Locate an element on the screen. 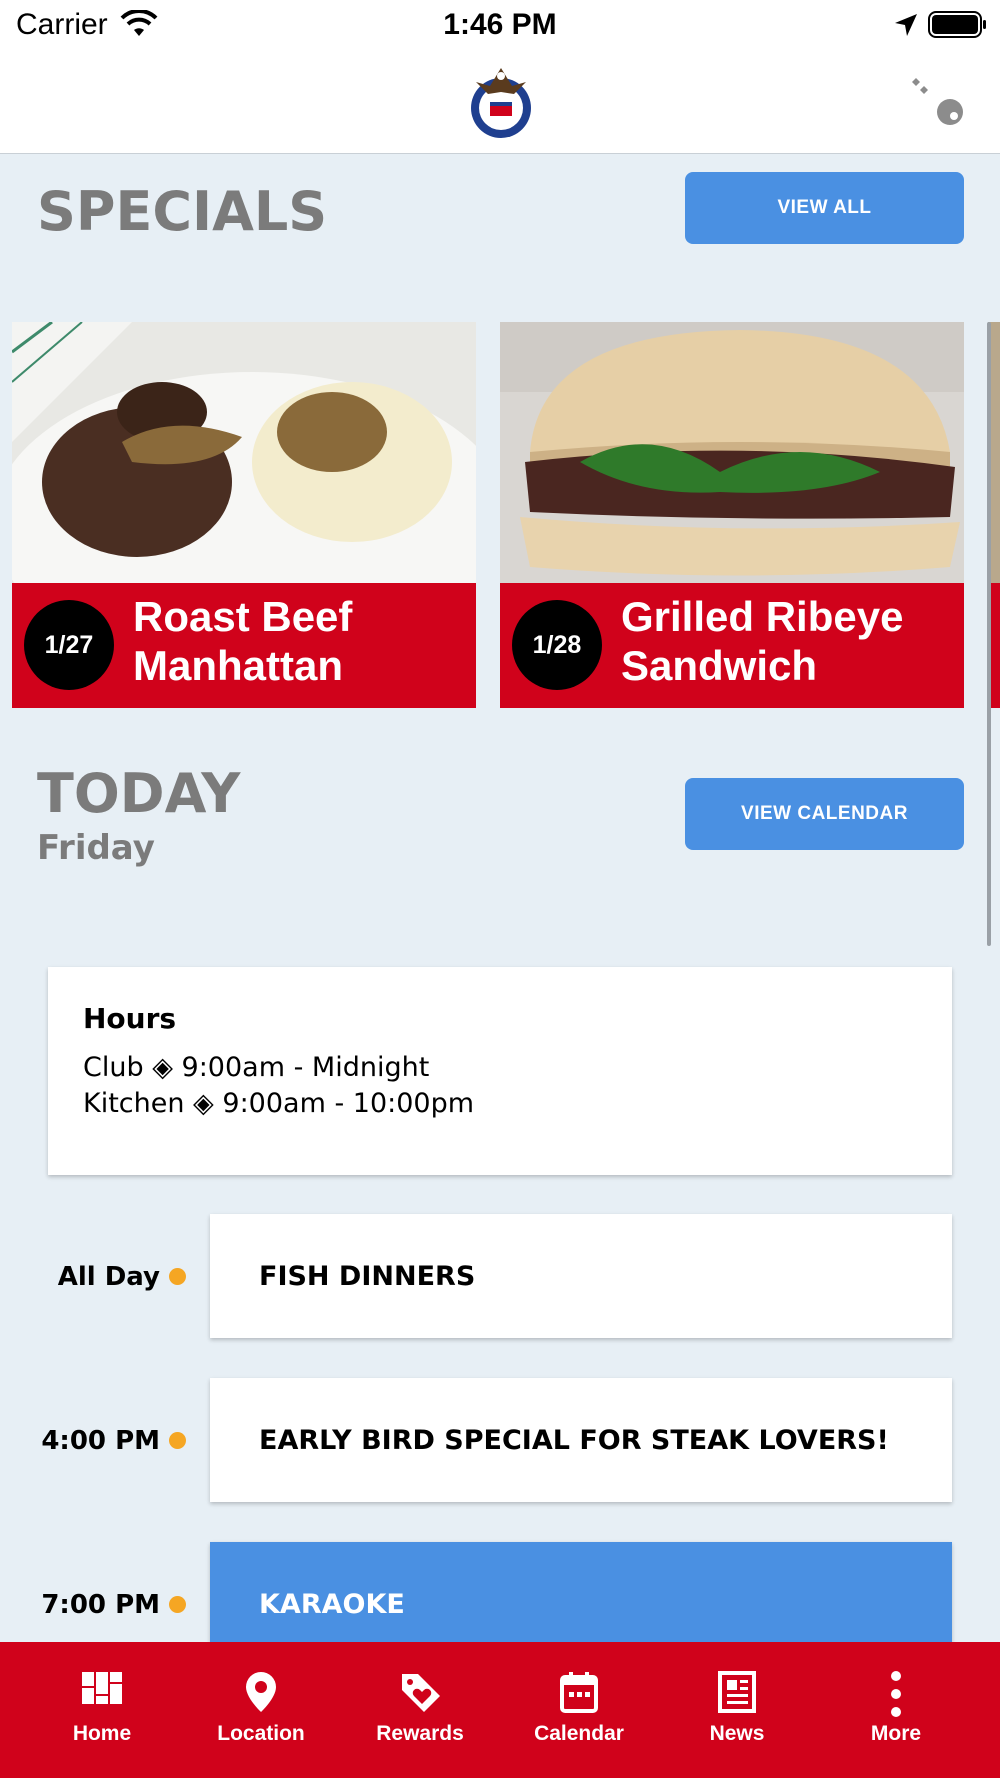 The width and height of the screenshot is (1000, 1778). special-title: Roast Beef Manhattan is located at coordinates (243, 641).